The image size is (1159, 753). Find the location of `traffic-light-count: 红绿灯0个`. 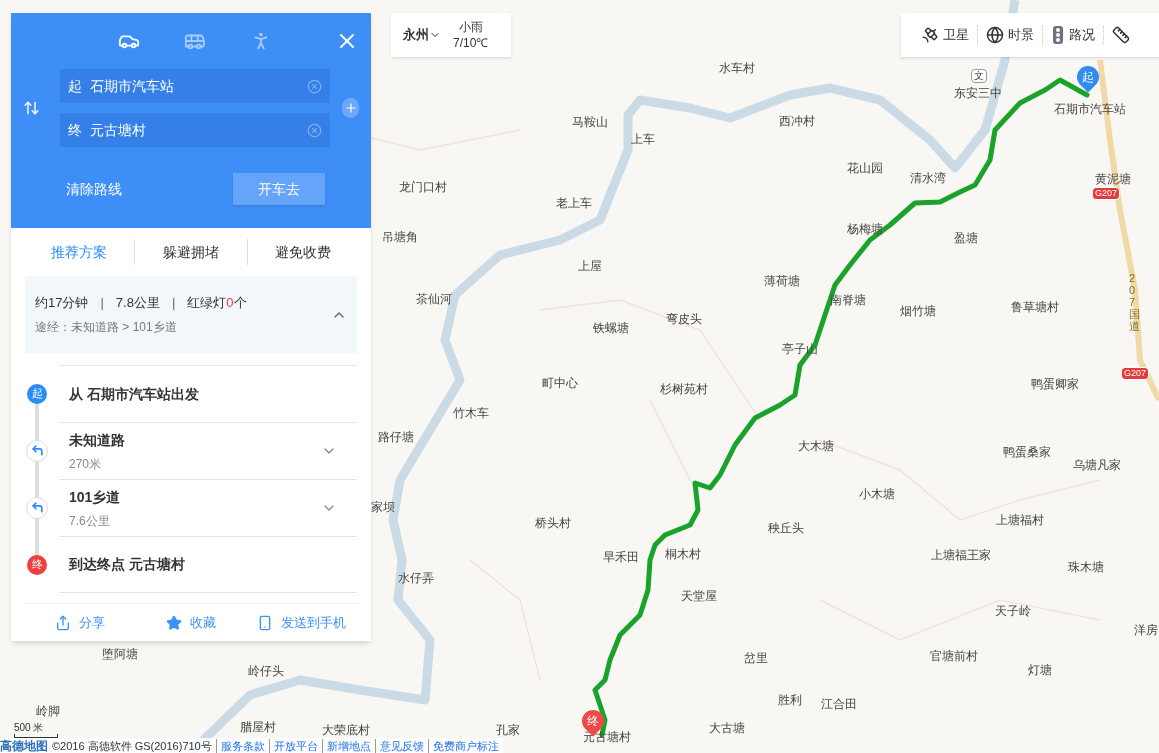

traffic-light-count: 红绿灯0个 is located at coordinates (217, 302).